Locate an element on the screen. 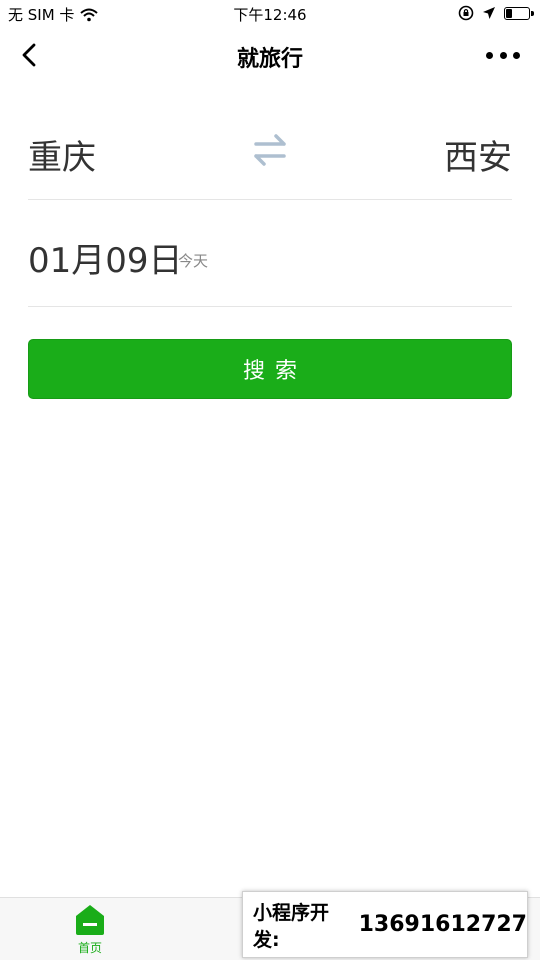 This screenshot has width=540, height=960. to-city: 西安 is located at coordinates (478, 154).